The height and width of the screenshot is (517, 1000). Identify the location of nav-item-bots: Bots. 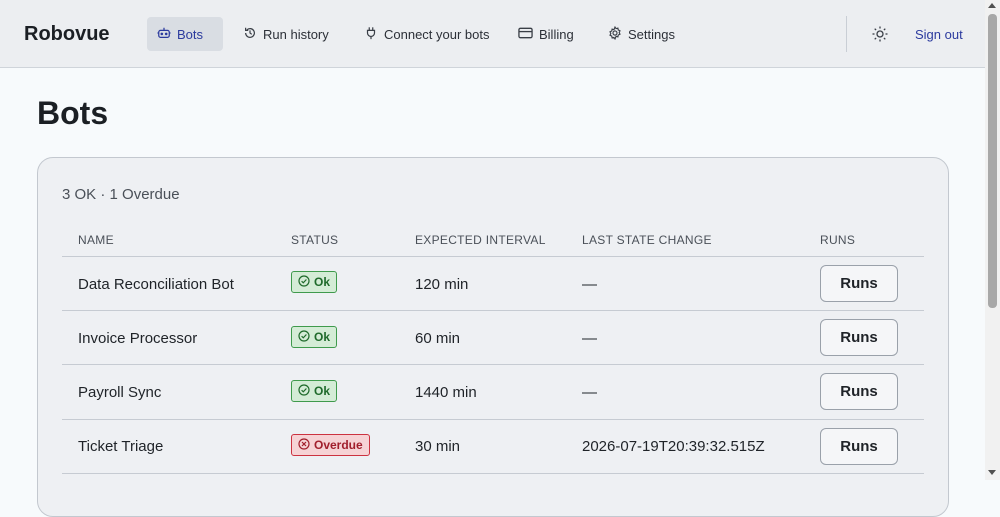
(185, 34).